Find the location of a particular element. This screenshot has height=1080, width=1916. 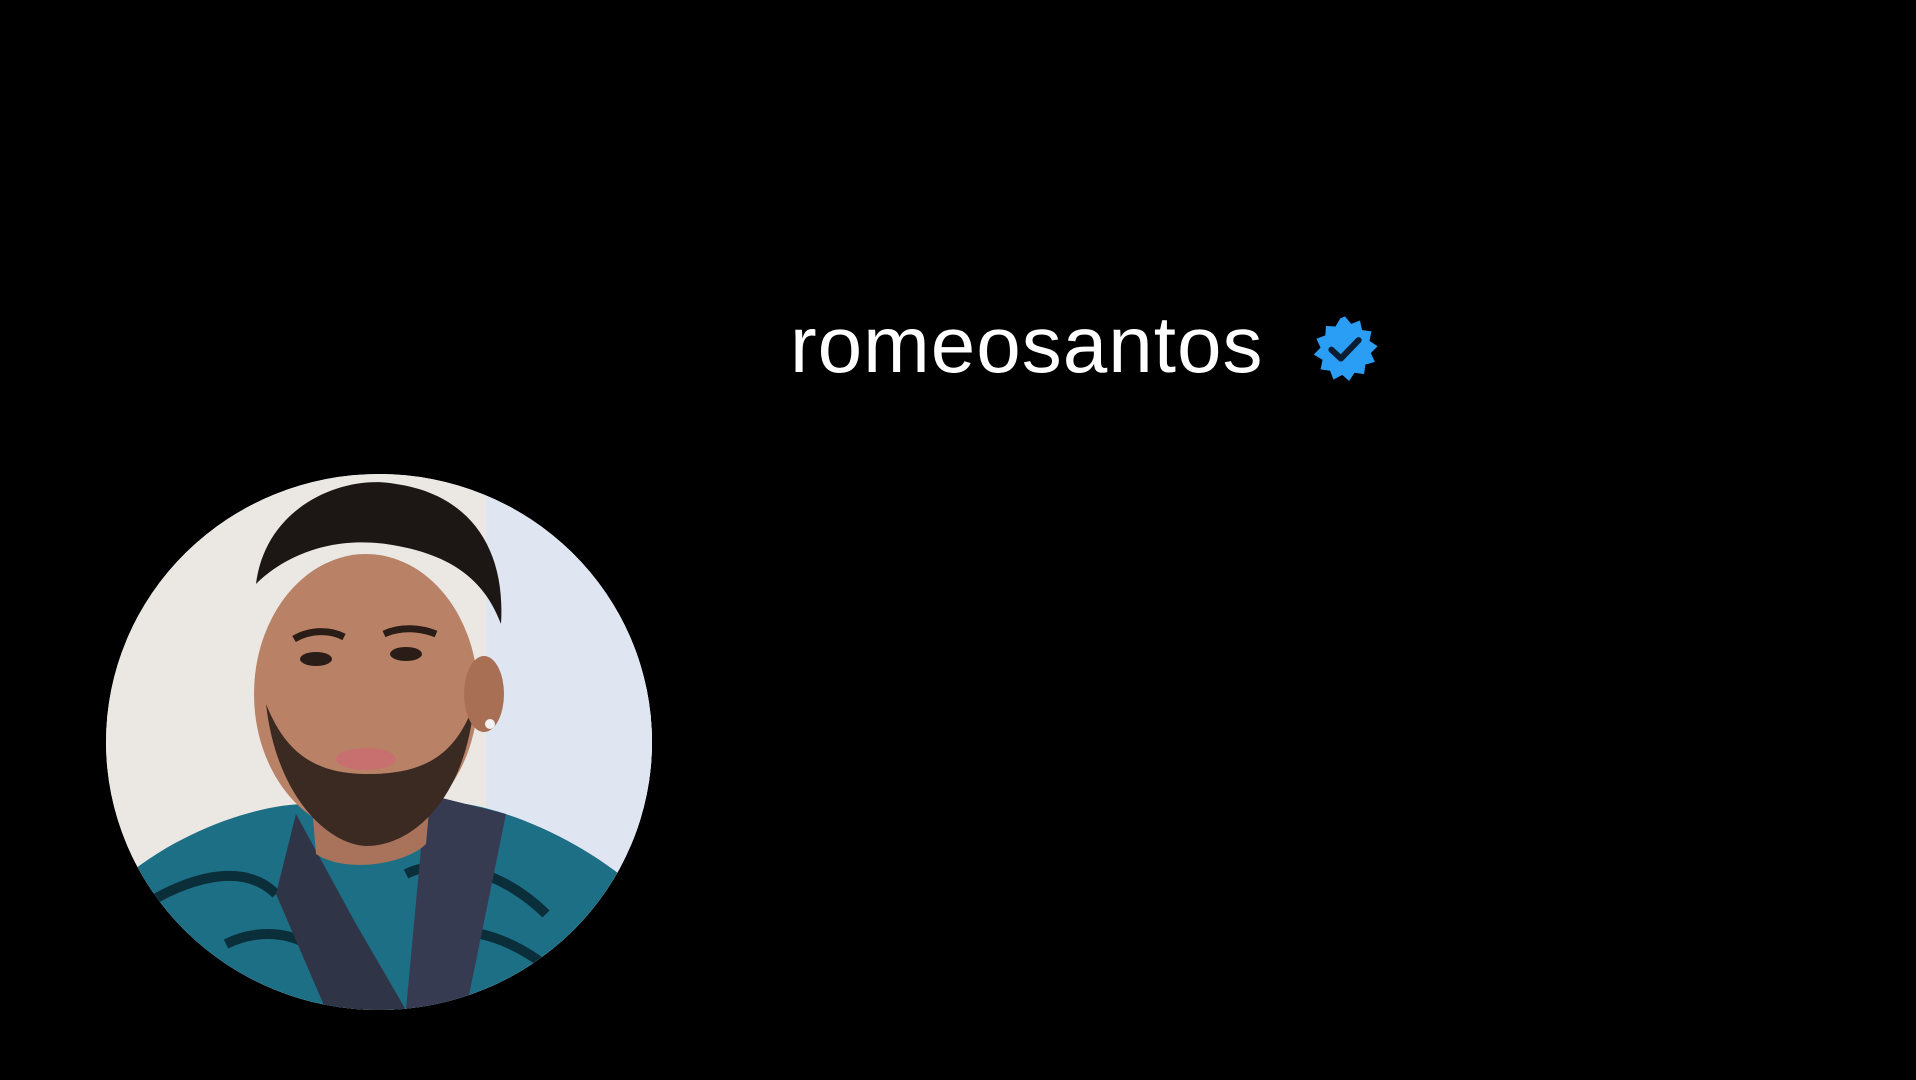

profile-avatar is located at coordinates (379, 742).